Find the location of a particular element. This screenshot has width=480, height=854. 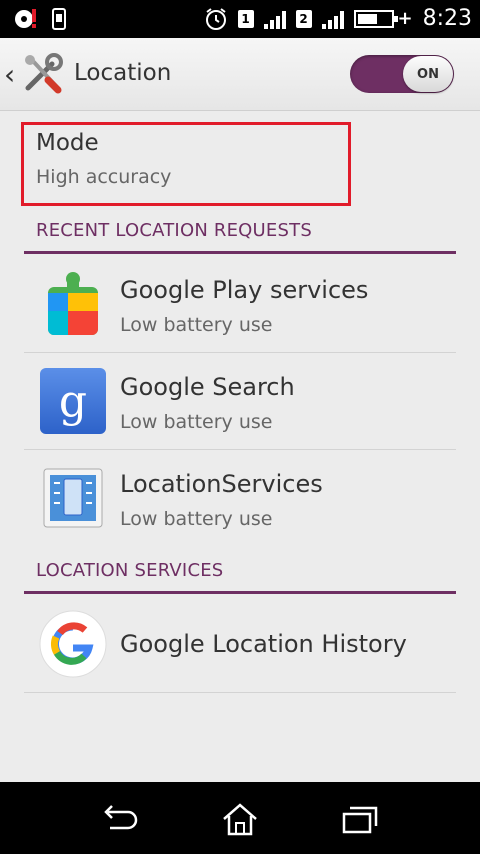

list-item-google-location-history: Google Location History is located at coordinates (240, 644).